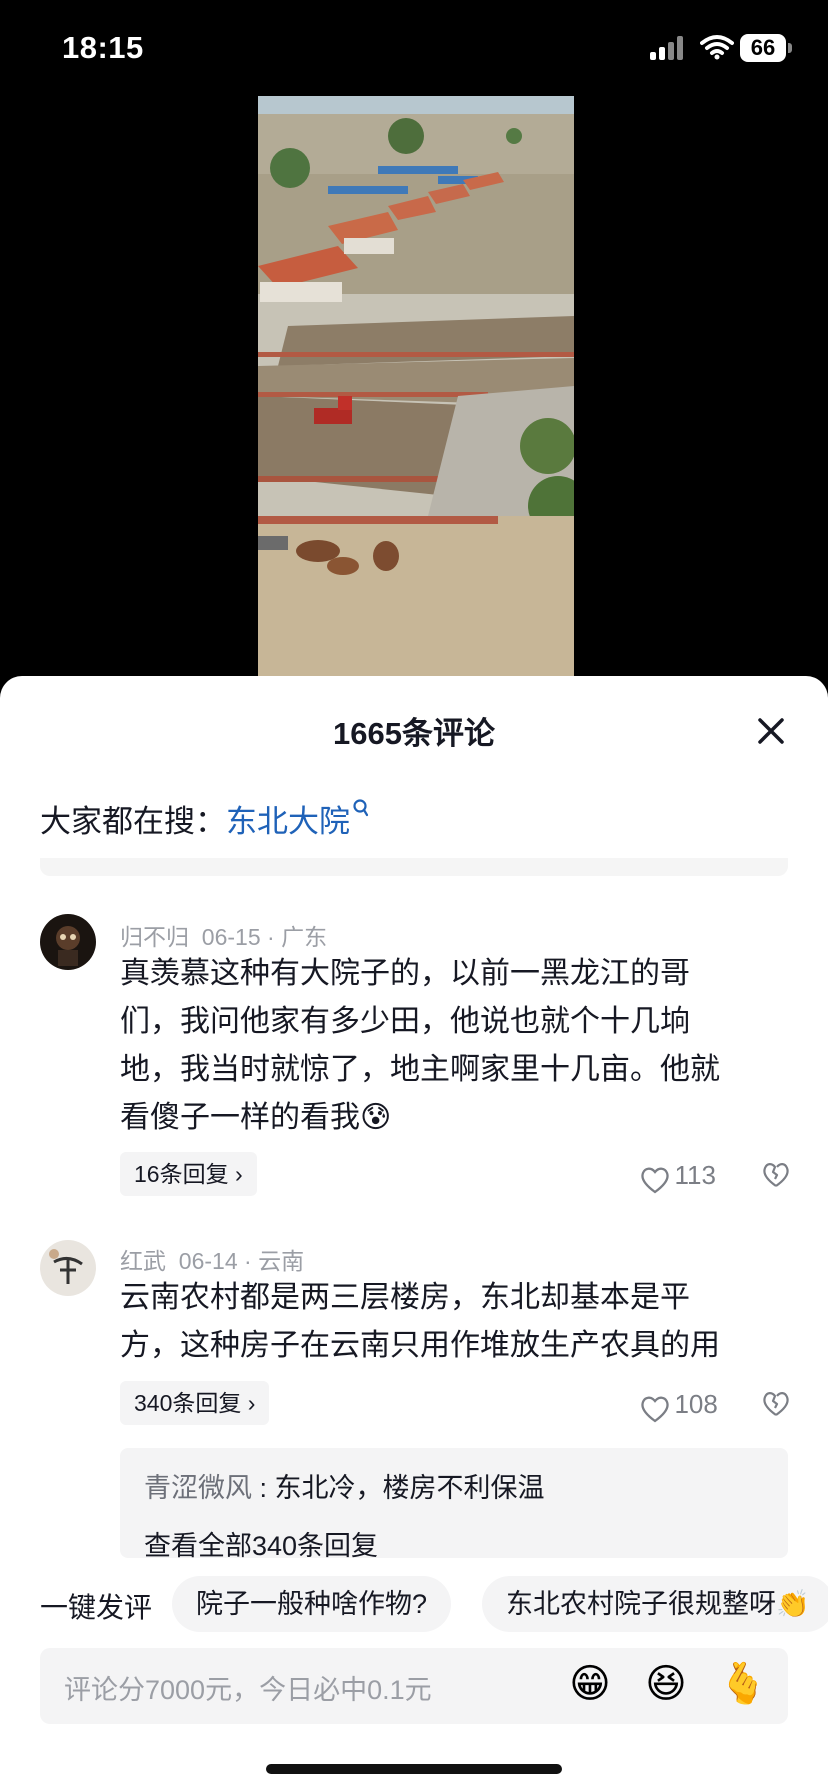  Describe the element at coordinates (143, 1261) in the screenshot. I see `comment-username: 红武` at that location.